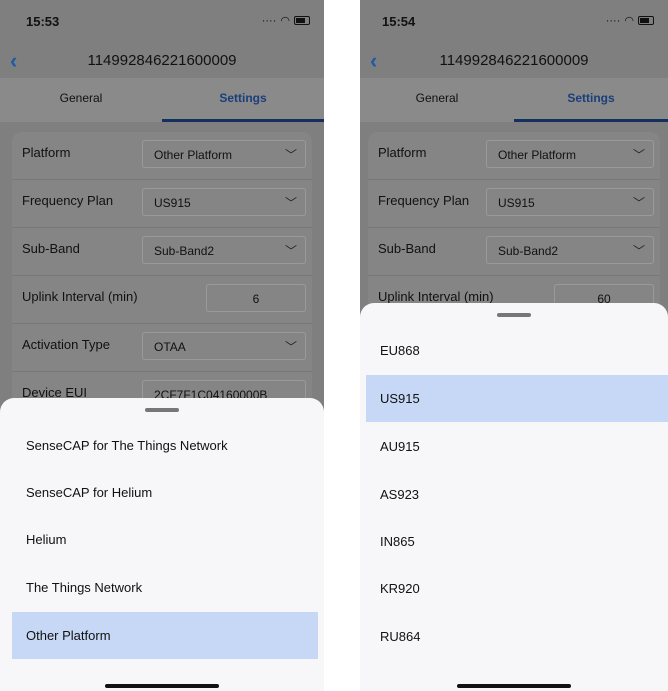  Describe the element at coordinates (165, 539) in the screenshot. I see `picker-option: Helium` at that location.